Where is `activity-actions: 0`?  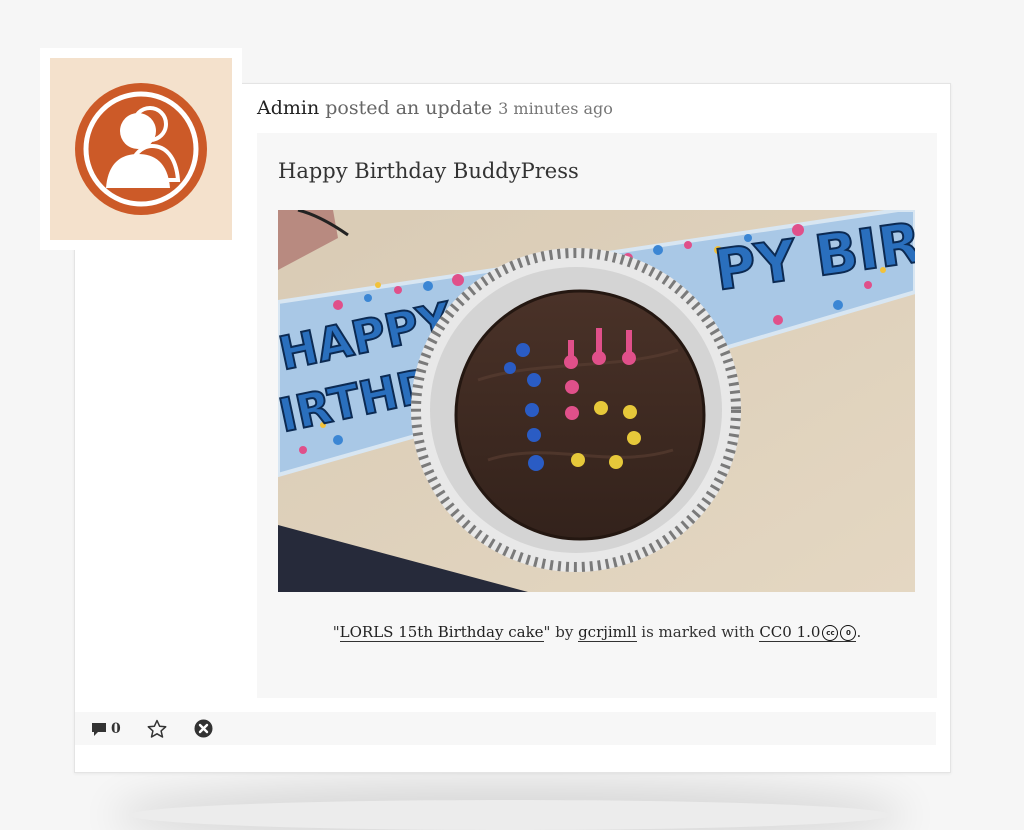
activity-actions: 0 is located at coordinates (505, 728).